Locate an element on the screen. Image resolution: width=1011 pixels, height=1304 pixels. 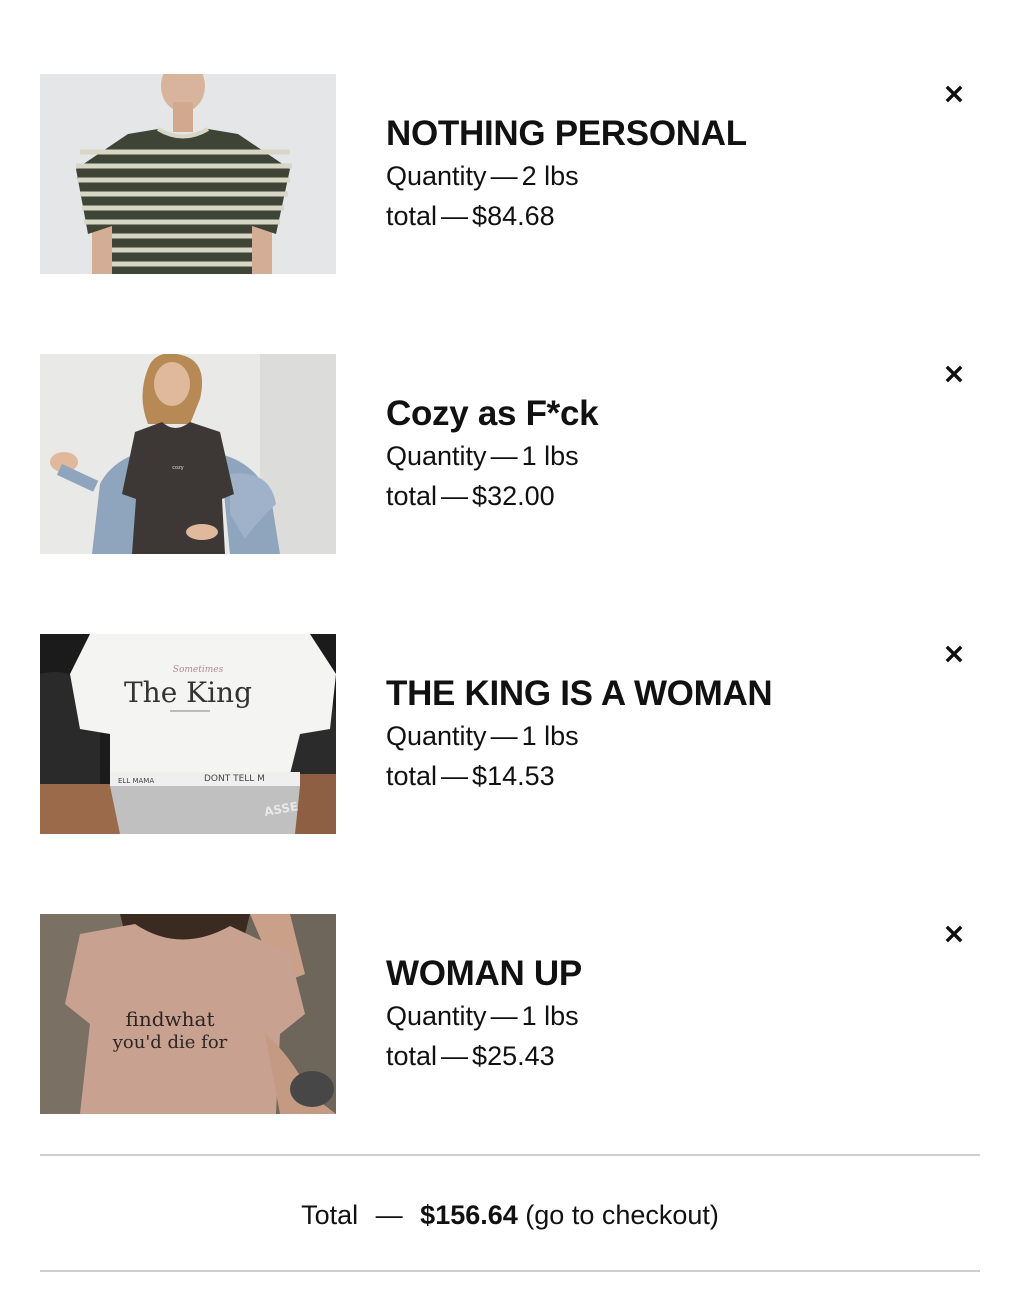
quantity-value: 2 lbs is located at coordinates (550, 176).